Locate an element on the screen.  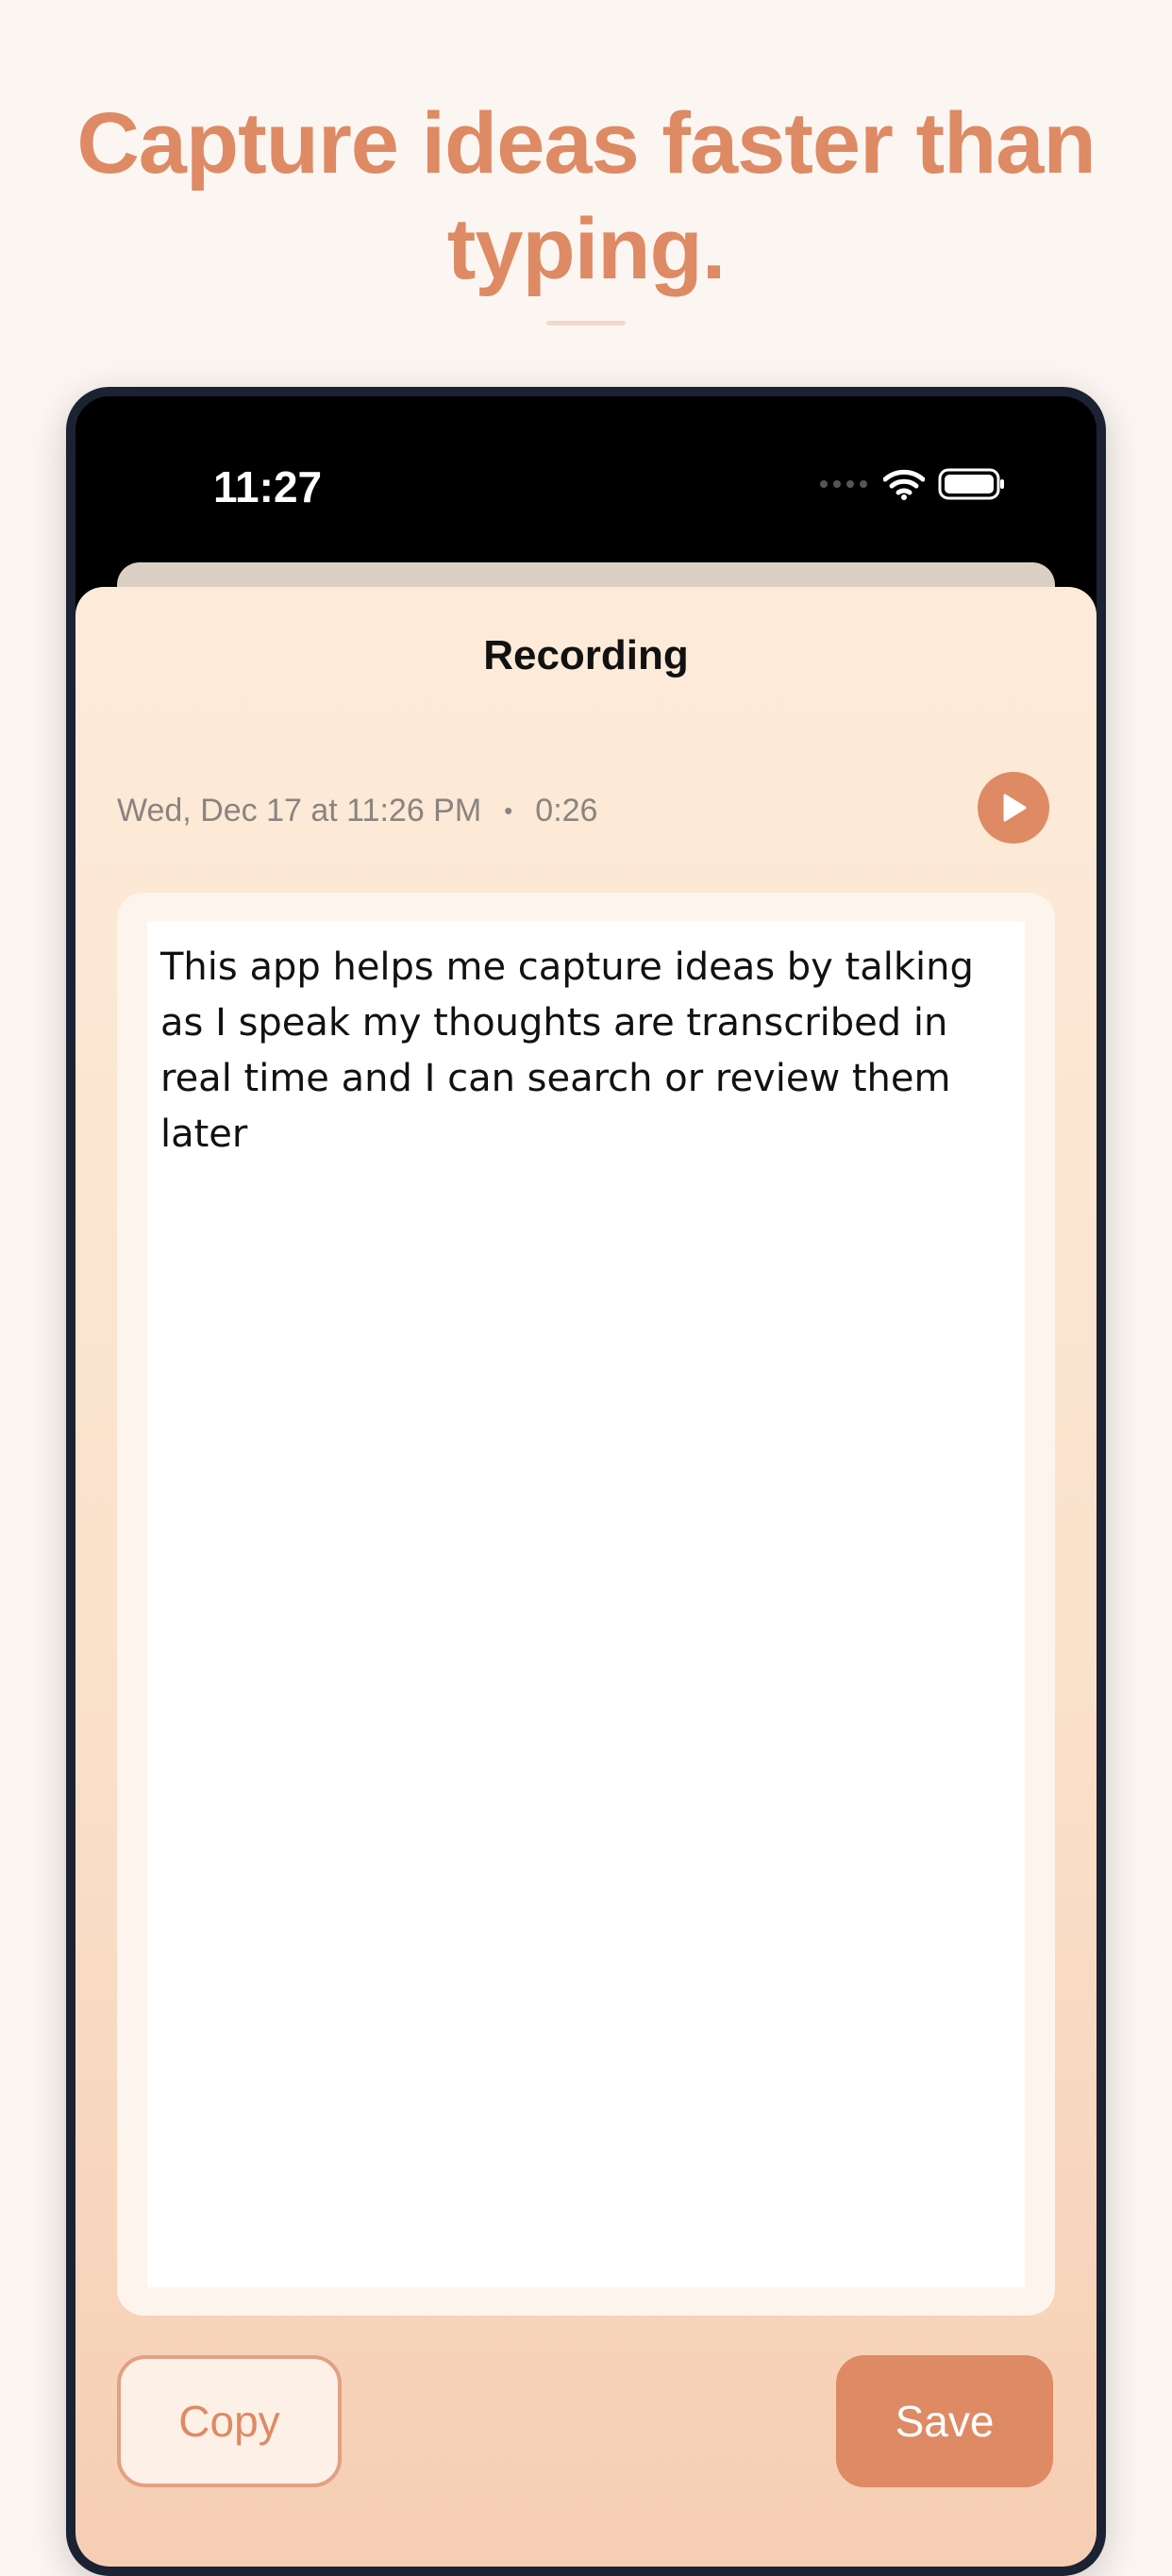
save-button: Save is located at coordinates (944, 2421).